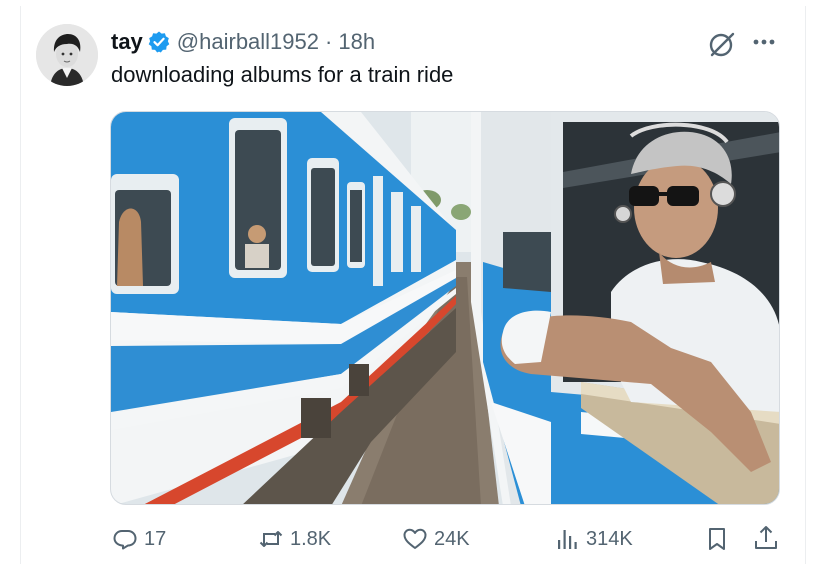  What do you see at coordinates (452, 538) in the screenshot?
I see `like-count: 24K` at bounding box center [452, 538].